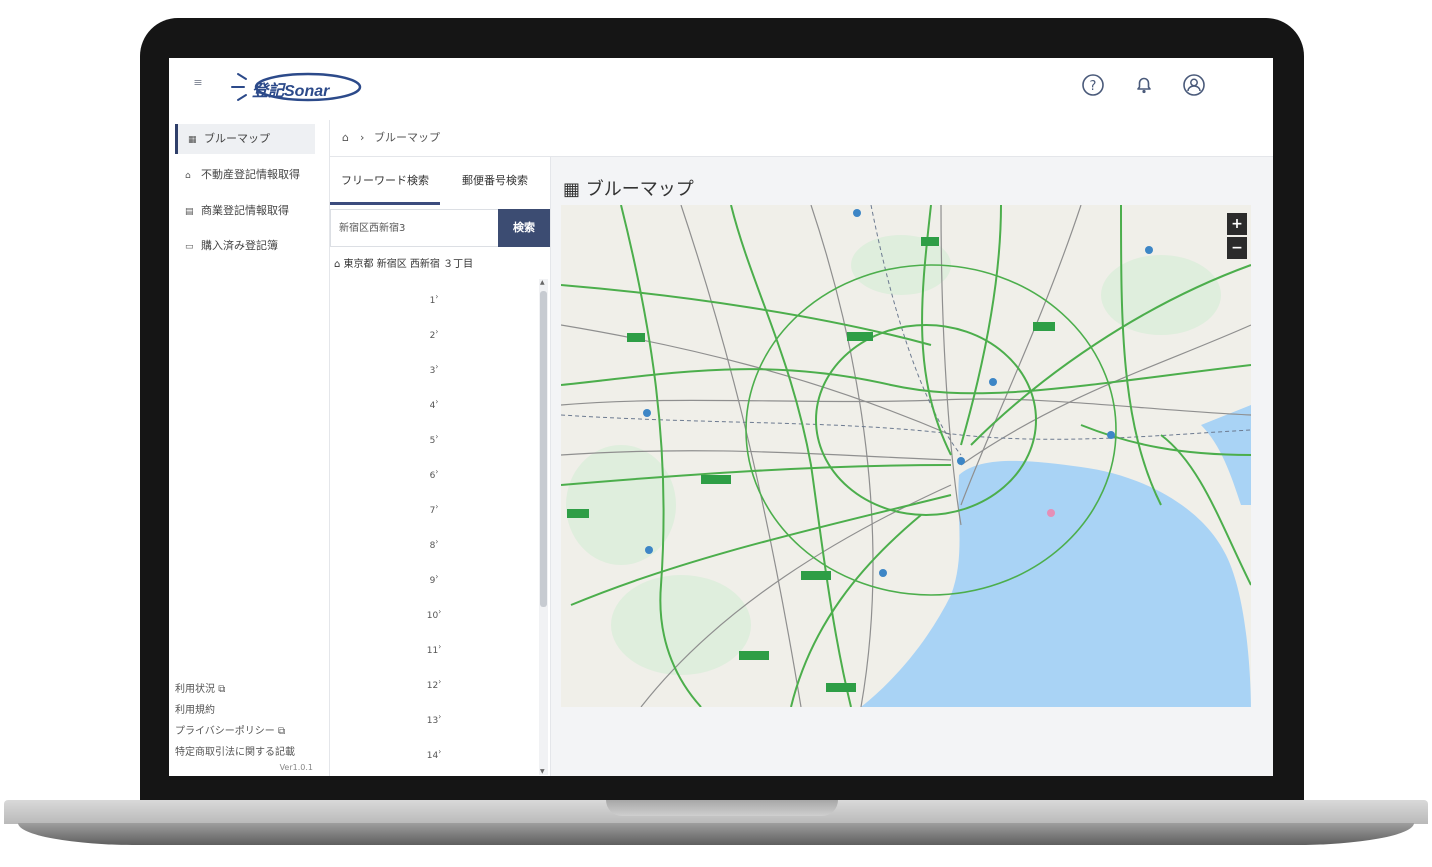 This screenshot has height=867, width=1432. I want to click on result-address: ⌂ 東京都 新宿区 西新宿 ３丁目, so click(403, 262).